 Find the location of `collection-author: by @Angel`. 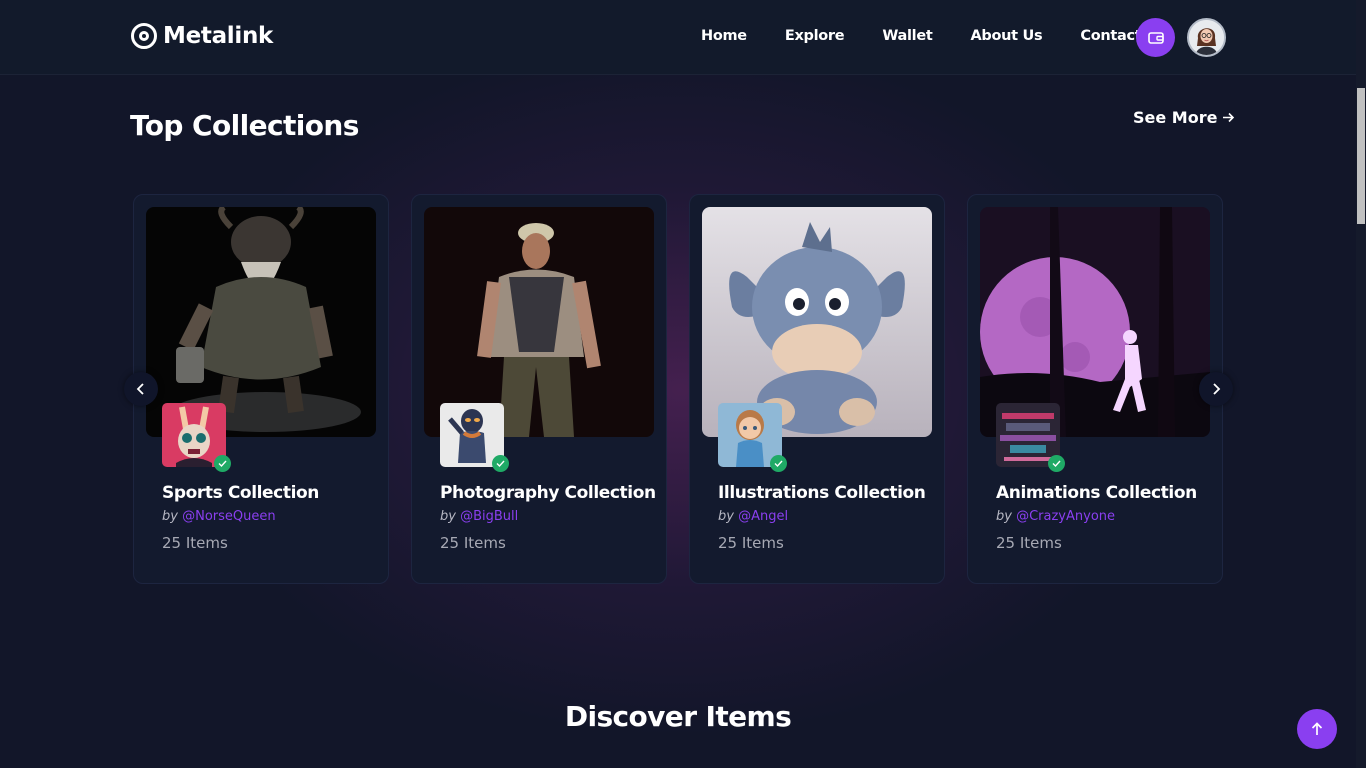

collection-author: by @Angel is located at coordinates (753, 516).